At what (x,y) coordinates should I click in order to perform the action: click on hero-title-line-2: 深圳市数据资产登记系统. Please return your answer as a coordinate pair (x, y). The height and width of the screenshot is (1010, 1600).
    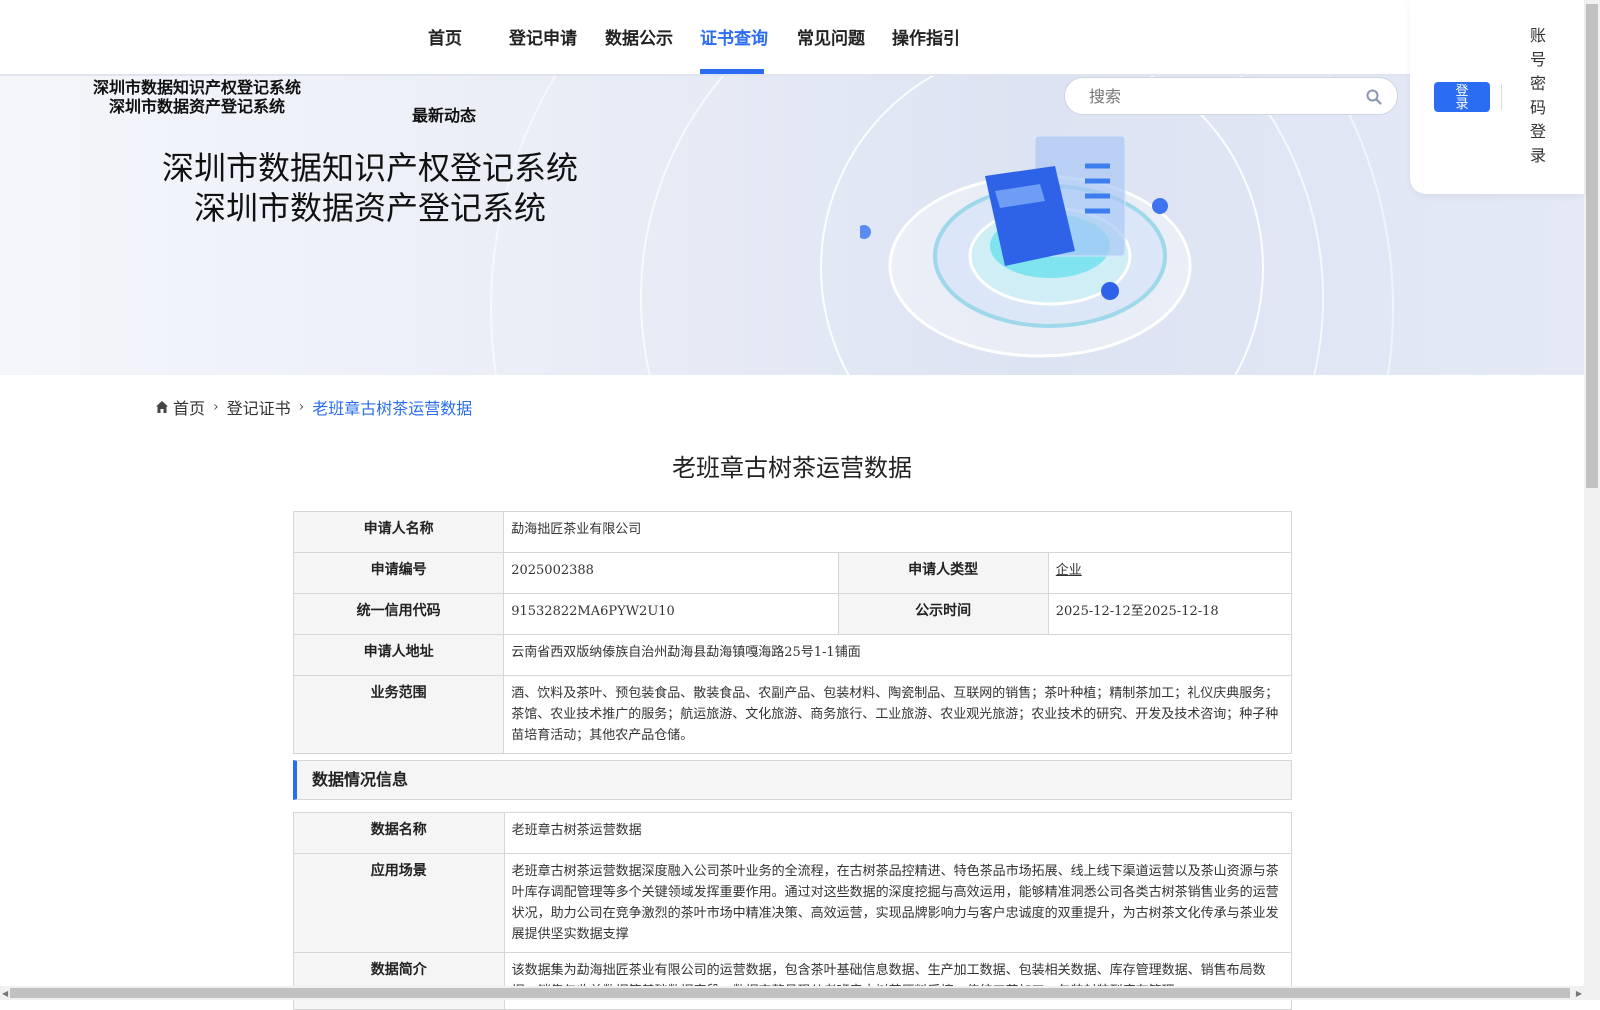
    Looking at the image, I should click on (369, 208).